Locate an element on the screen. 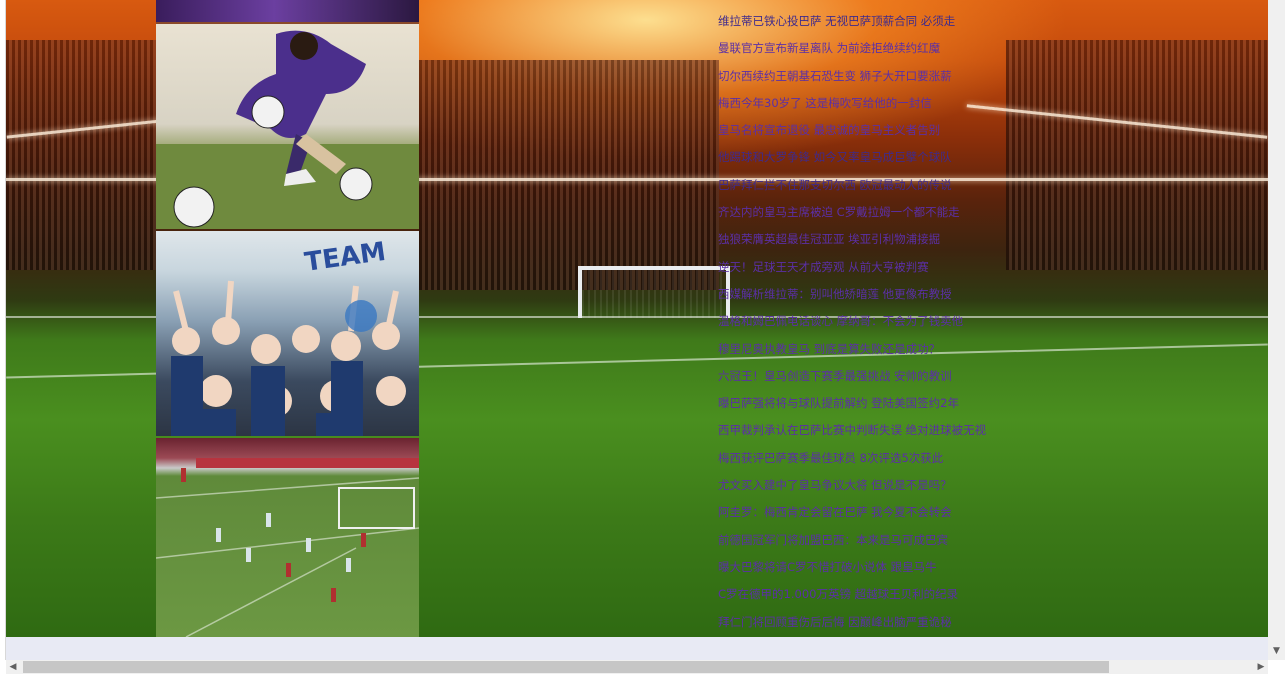 This screenshot has width=1285, height=674. news-link: 前德国冠军门将加盟巴西：本来是马可成巴宾 is located at coordinates (878, 540).